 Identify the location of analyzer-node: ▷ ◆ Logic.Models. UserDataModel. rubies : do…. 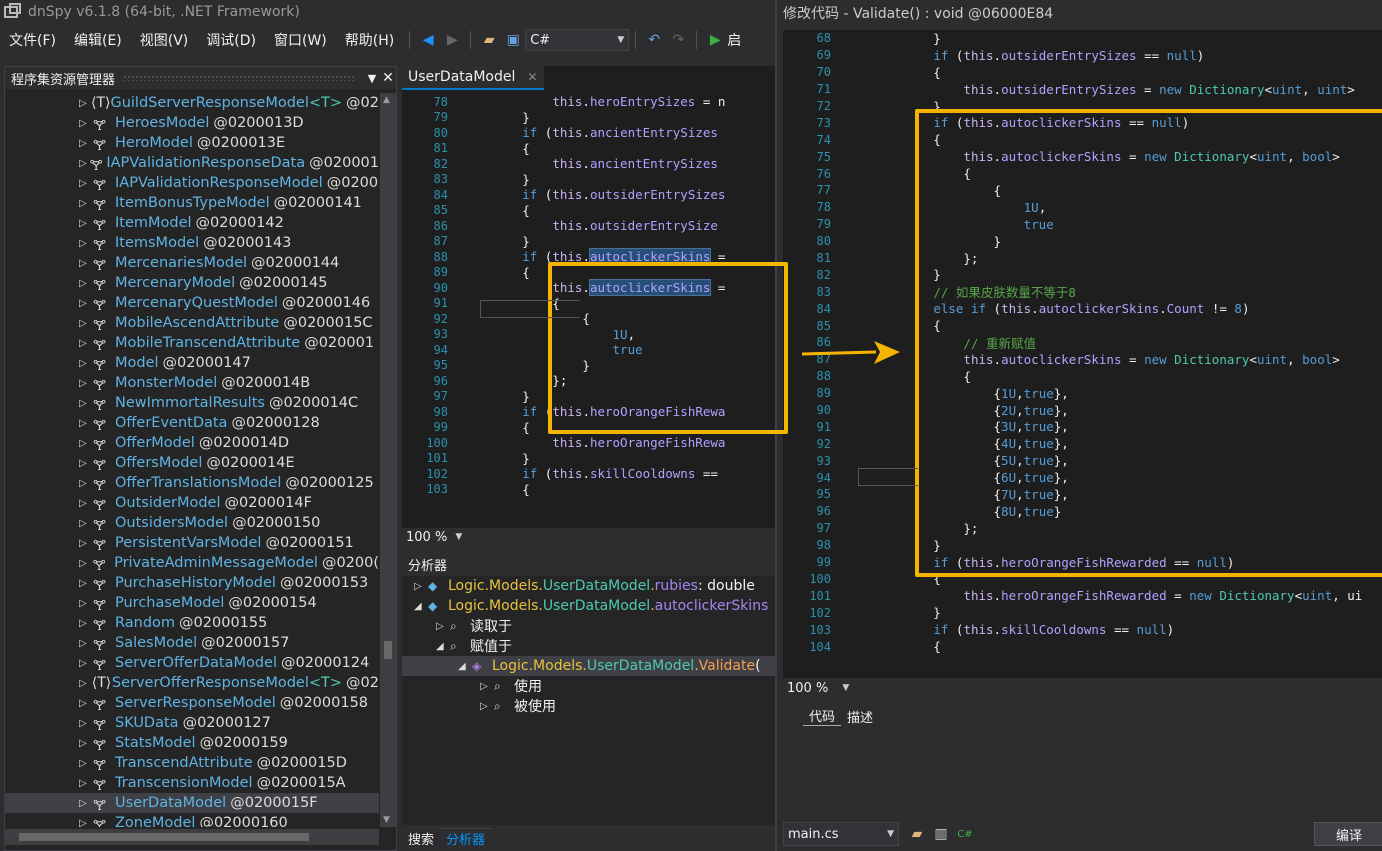
(588, 586).